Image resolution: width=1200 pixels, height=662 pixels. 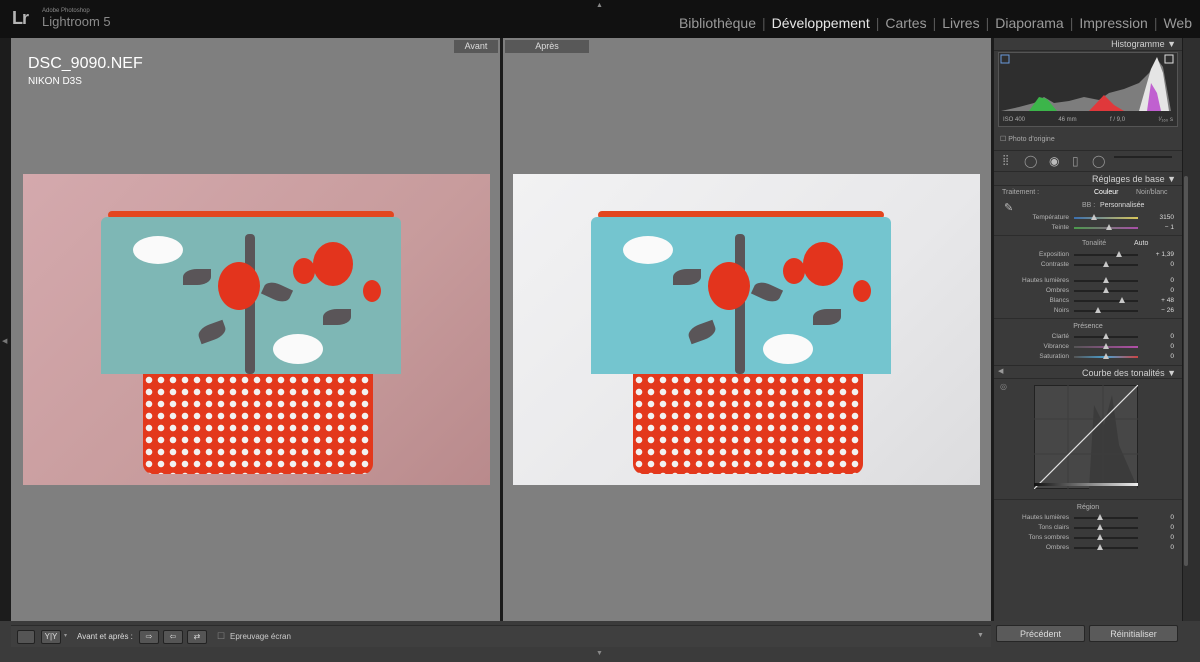 What do you see at coordinates (1088, 507) in the screenshot?
I see `region-label: Région` at bounding box center [1088, 507].